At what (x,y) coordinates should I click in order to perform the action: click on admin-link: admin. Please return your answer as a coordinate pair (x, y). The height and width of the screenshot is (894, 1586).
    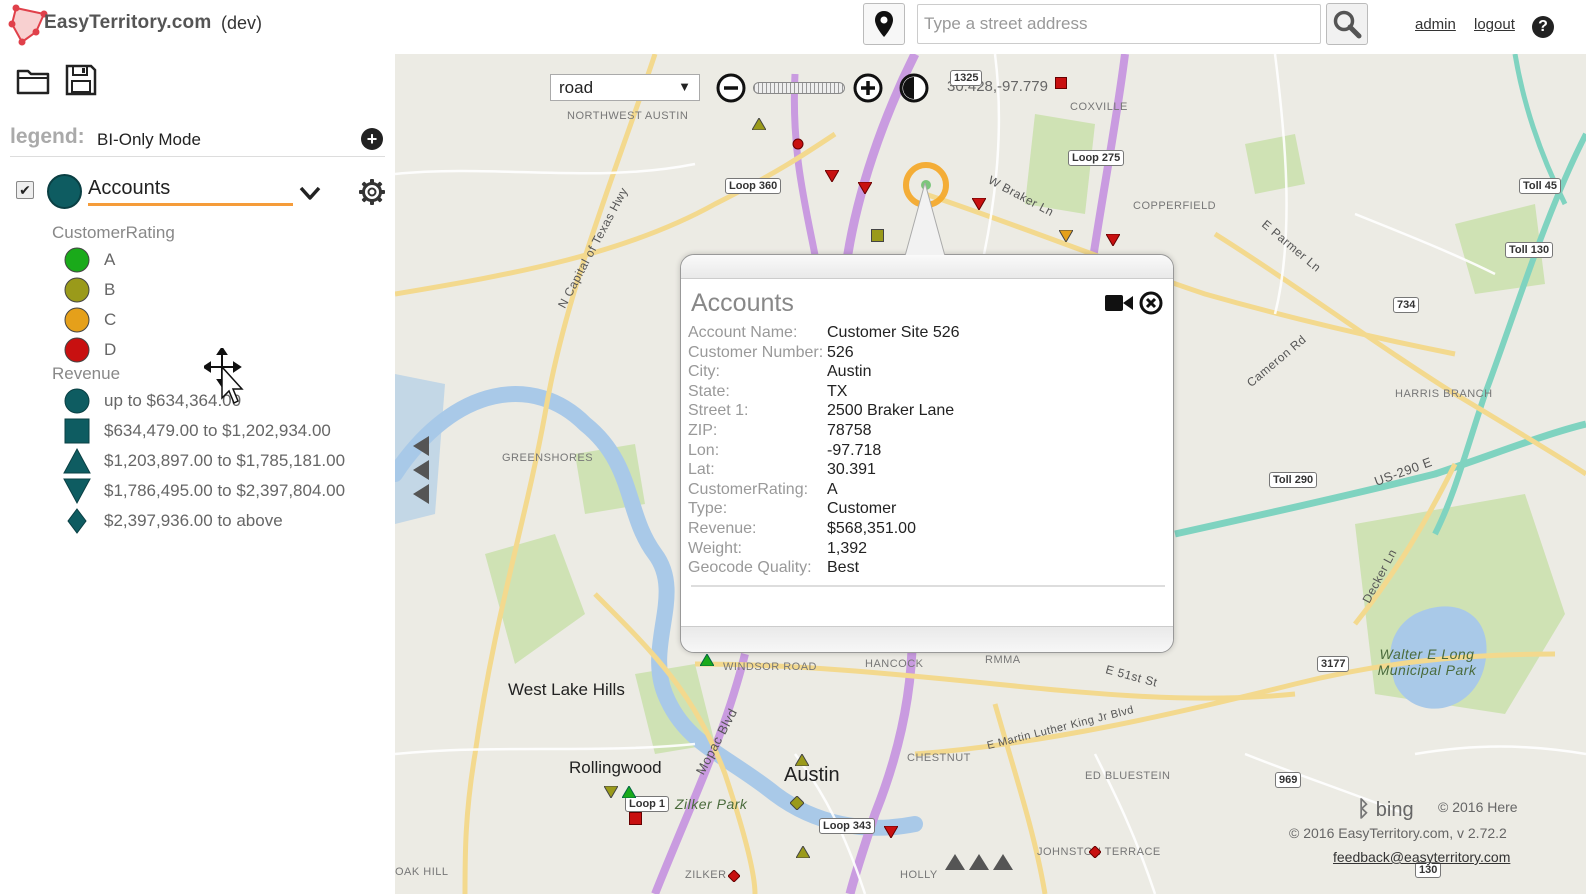
    Looking at the image, I should click on (1435, 24).